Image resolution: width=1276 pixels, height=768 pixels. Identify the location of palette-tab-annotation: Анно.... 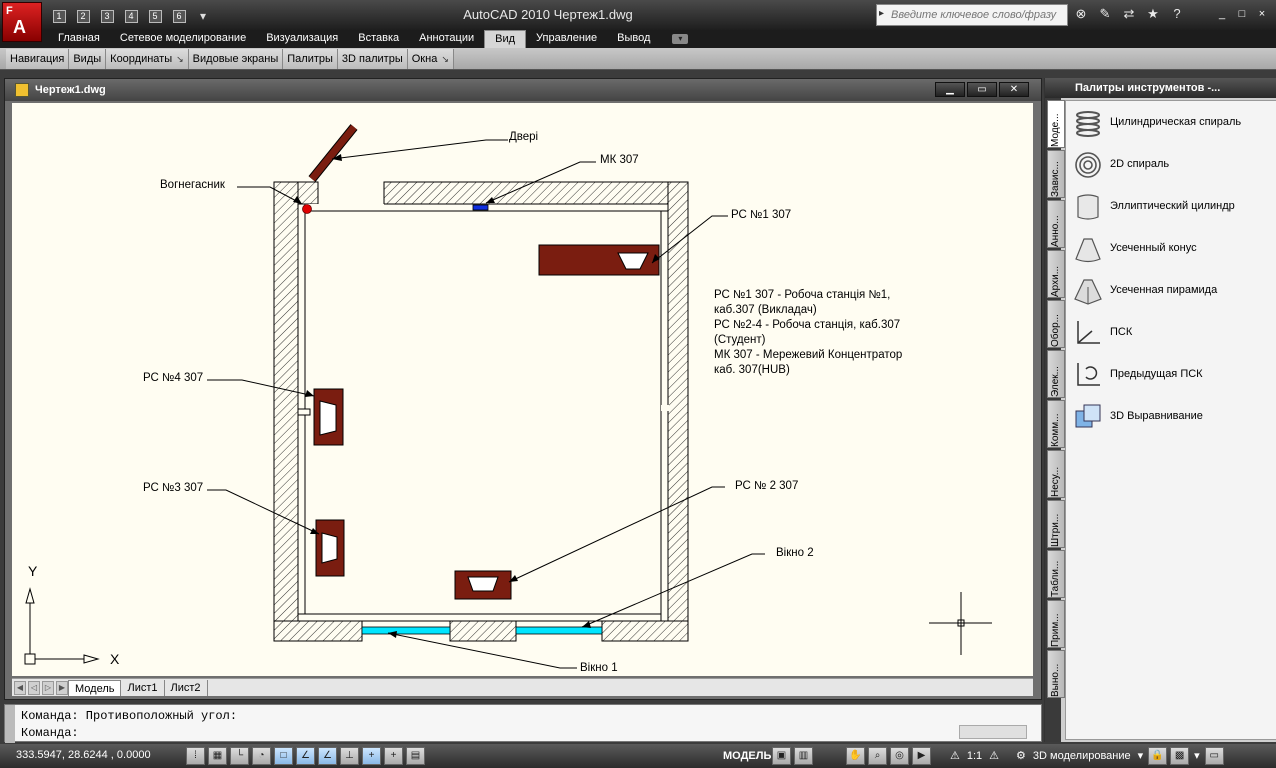
(1056, 224).